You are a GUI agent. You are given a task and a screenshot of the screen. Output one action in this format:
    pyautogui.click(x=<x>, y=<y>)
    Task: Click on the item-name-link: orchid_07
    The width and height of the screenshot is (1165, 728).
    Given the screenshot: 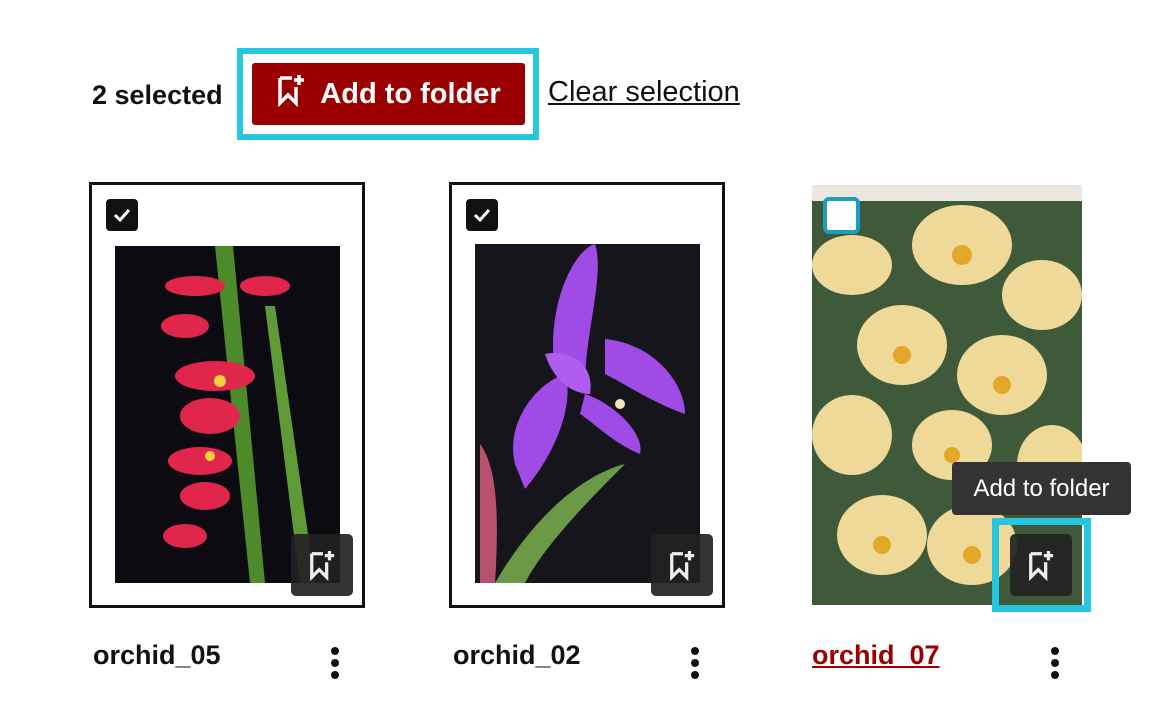 What is the action you would take?
    pyautogui.click(x=876, y=655)
    